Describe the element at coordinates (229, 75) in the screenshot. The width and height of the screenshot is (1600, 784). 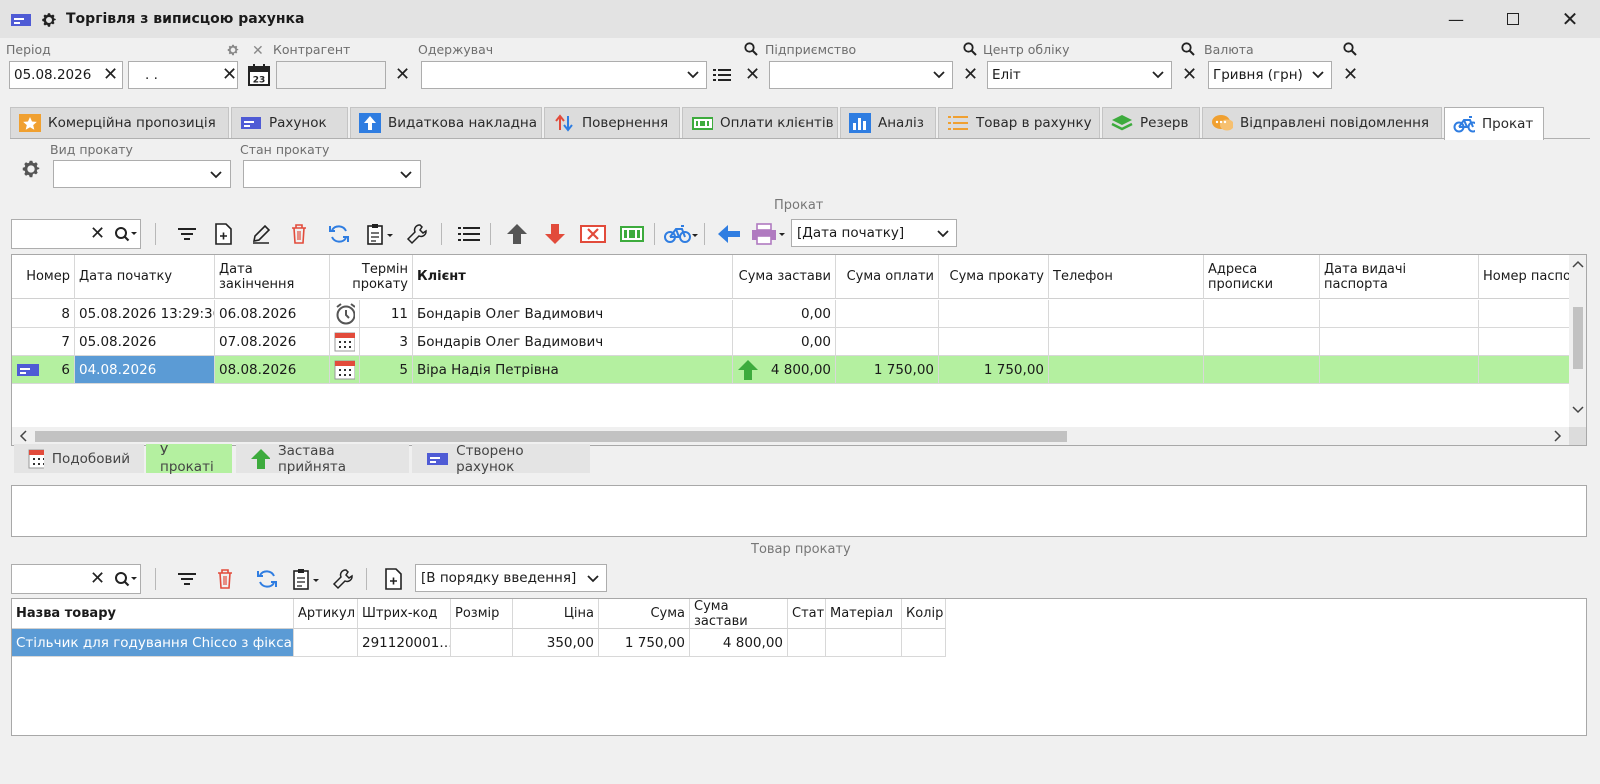
I see `period-to-clear-icon: ✕` at that location.